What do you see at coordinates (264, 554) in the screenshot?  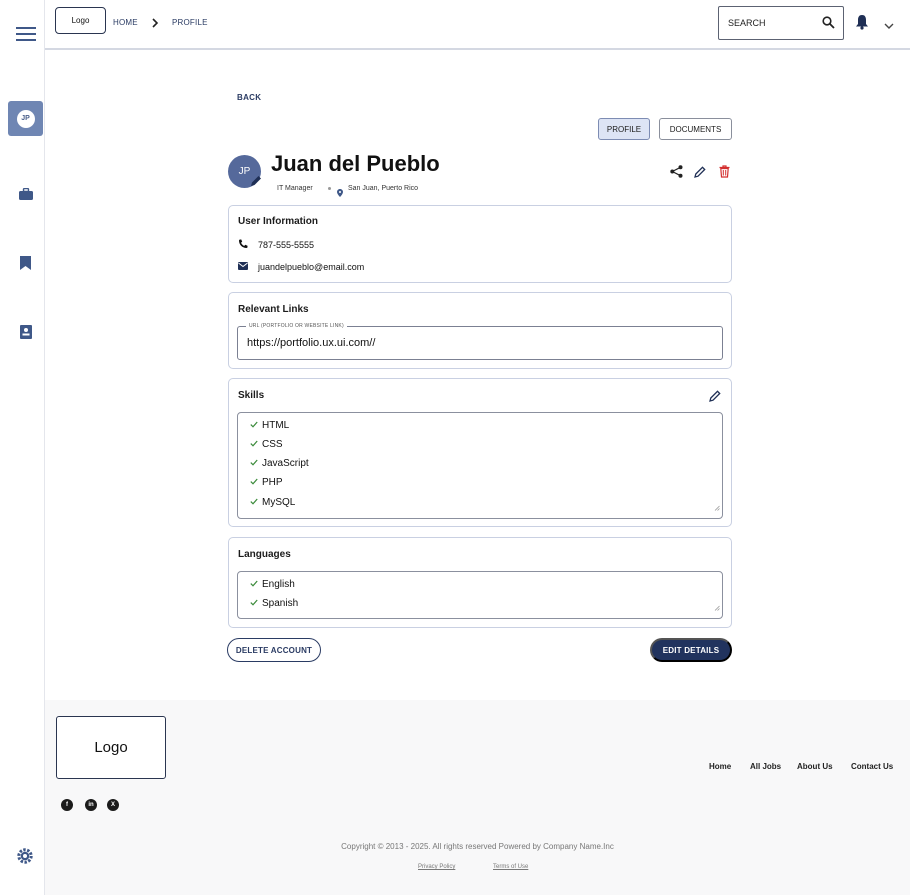 I see `languages-heading: Languages` at bounding box center [264, 554].